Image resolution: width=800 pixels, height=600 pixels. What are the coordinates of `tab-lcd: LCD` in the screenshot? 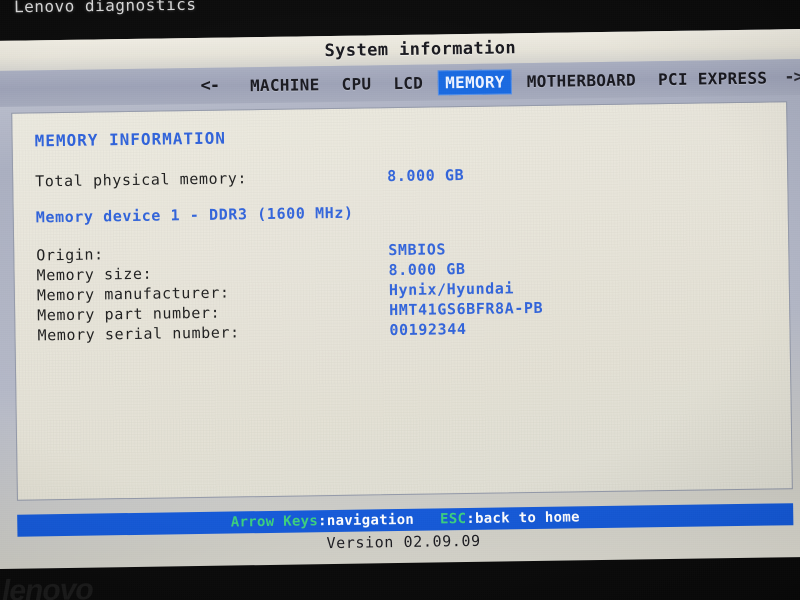 It's located at (408, 83).